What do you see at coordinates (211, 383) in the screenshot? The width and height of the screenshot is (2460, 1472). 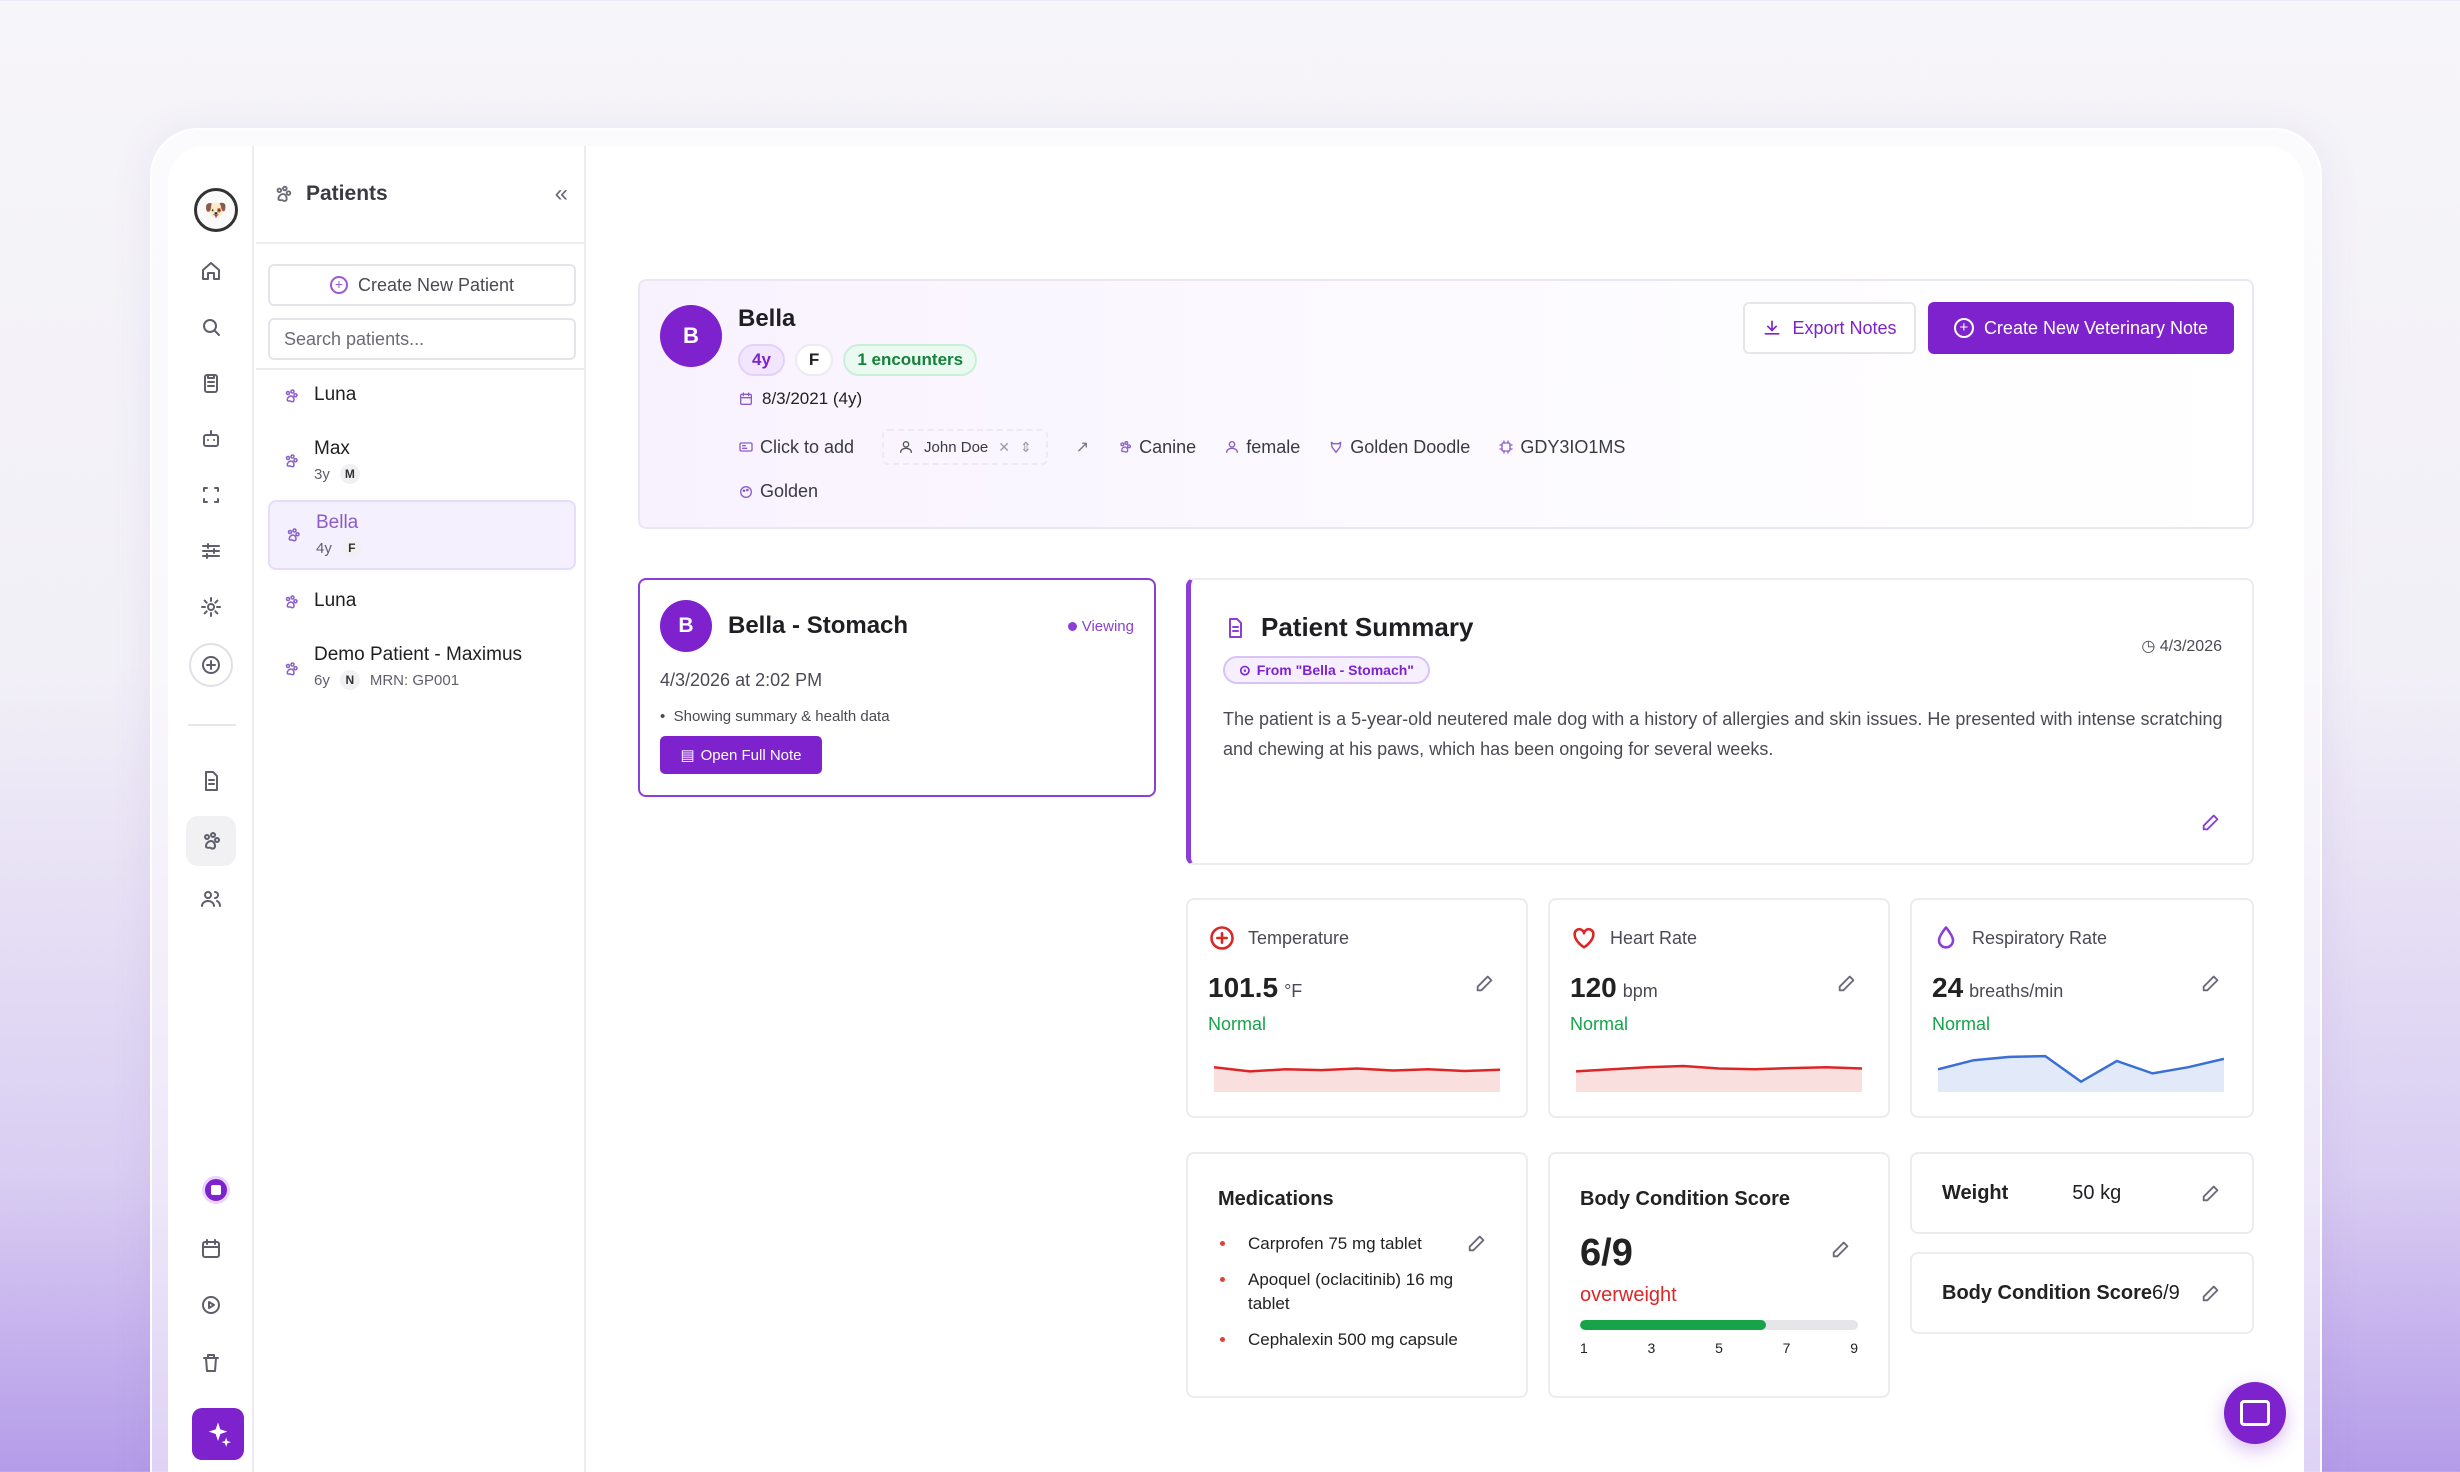 I see `clipboard-icon` at bounding box center [211, 383].